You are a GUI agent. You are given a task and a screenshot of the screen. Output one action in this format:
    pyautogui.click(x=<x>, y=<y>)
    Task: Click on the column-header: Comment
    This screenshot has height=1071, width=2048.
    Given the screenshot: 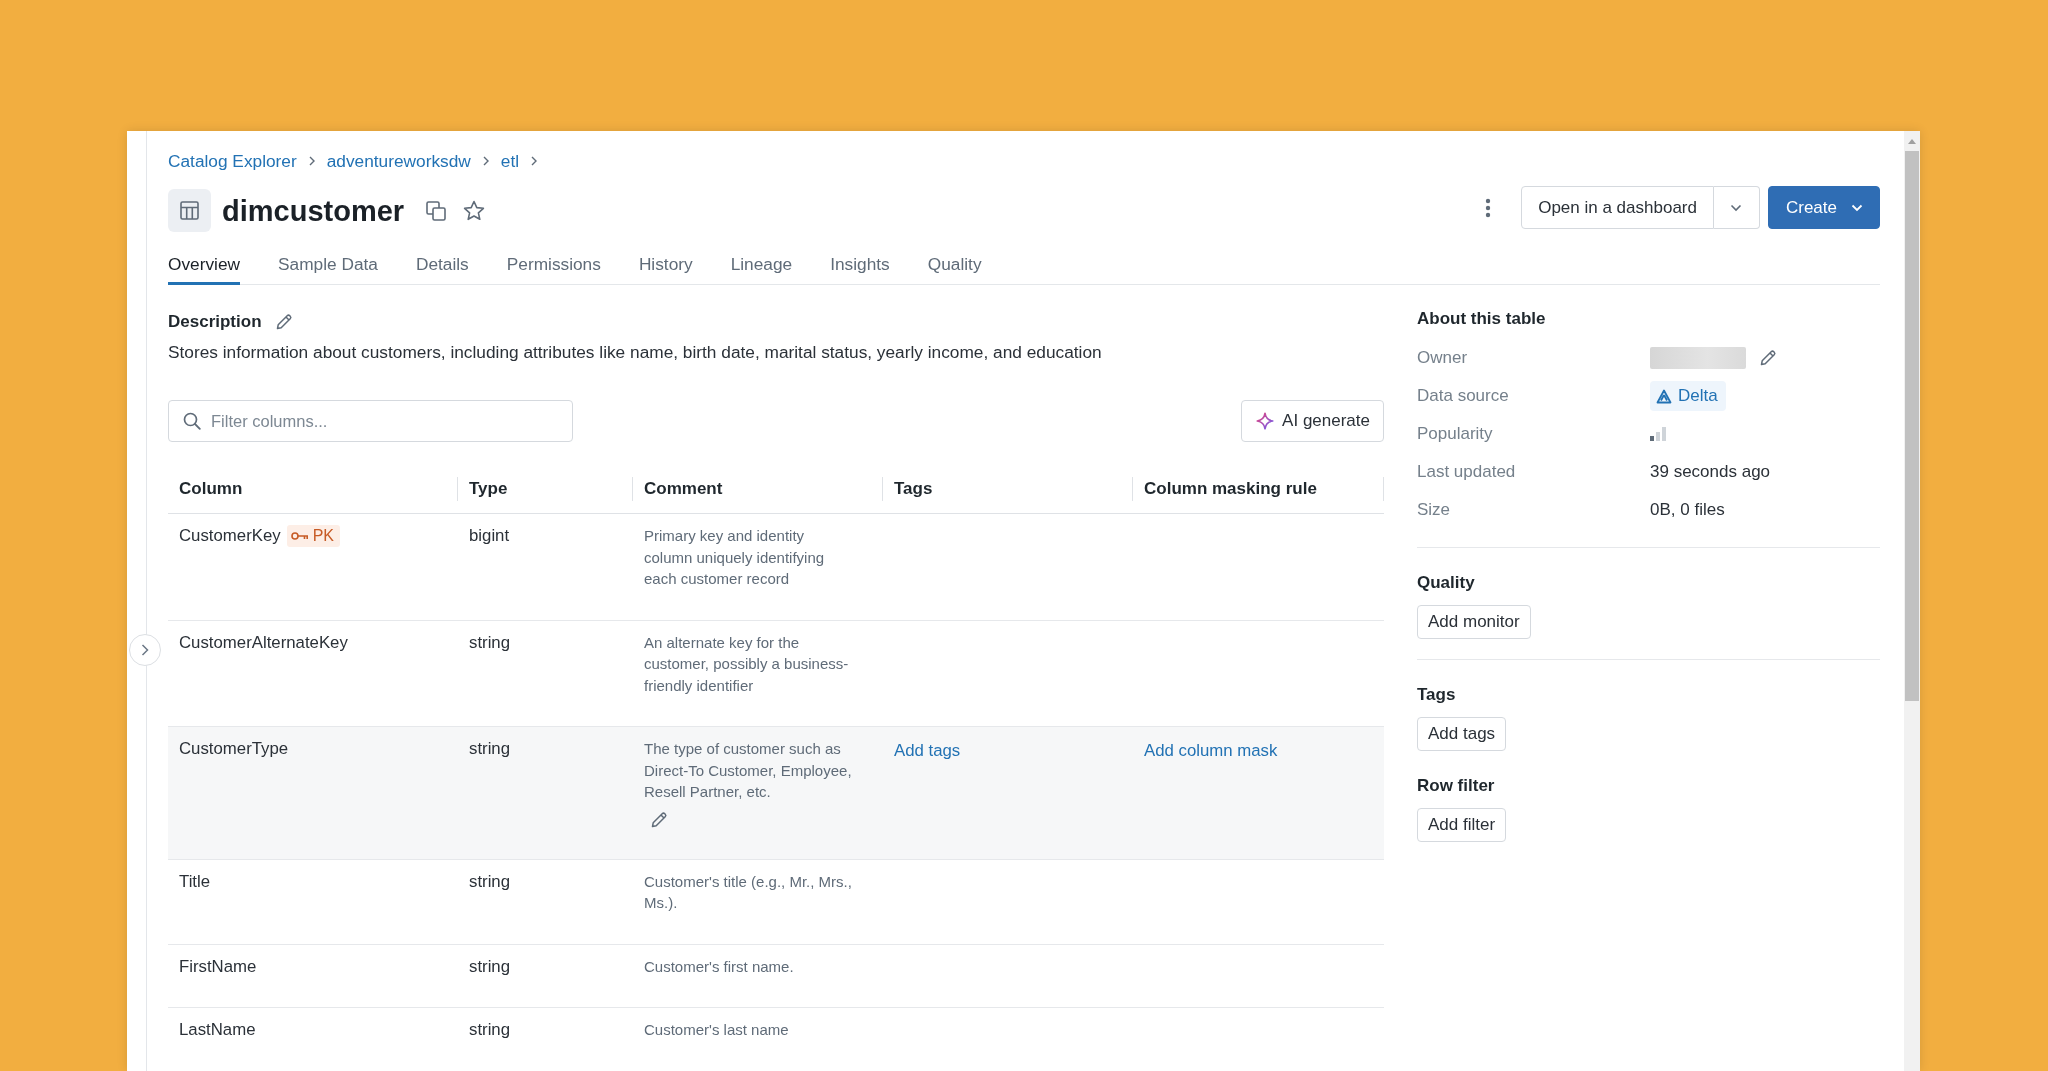 What is the action you would take?
    pyautogui.click(x=758, y=489)
    